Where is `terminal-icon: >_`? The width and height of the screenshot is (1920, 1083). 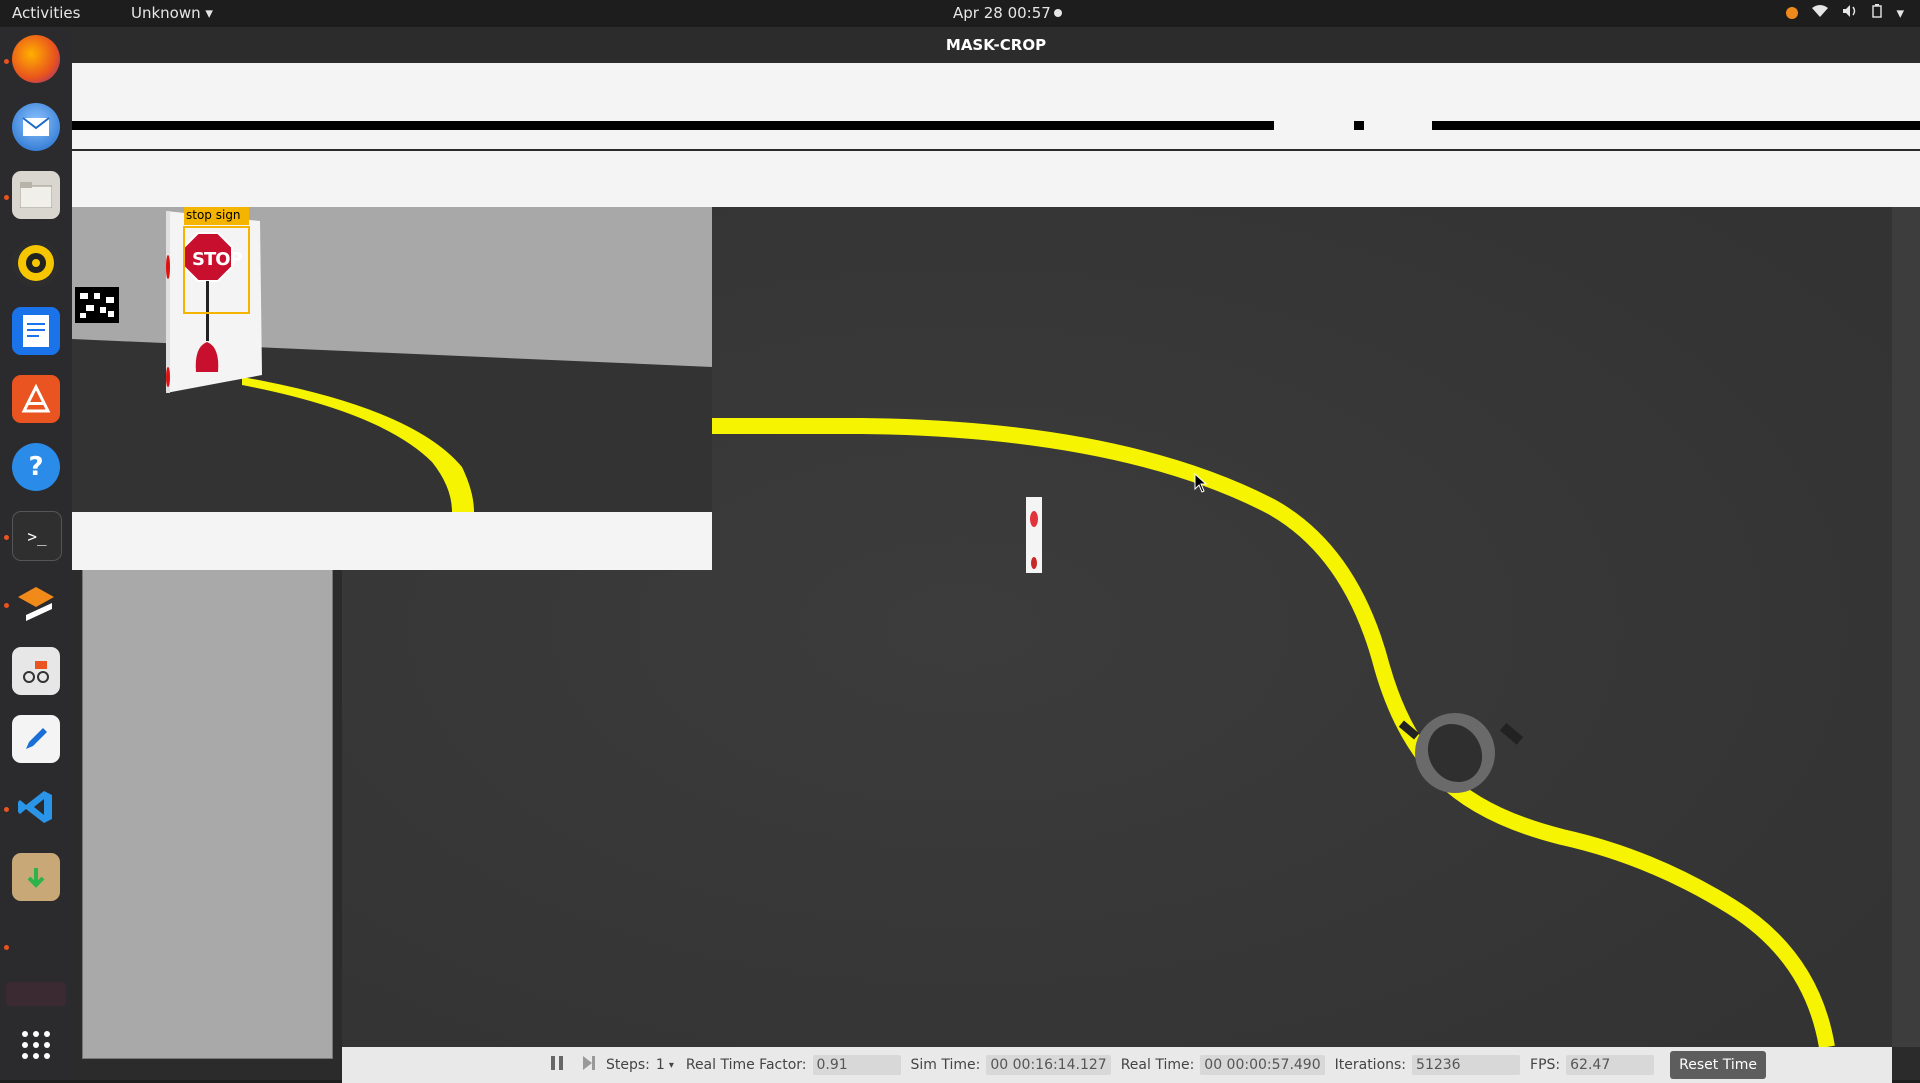 terminal-icon: >_ is located at coordinates (37, 536).